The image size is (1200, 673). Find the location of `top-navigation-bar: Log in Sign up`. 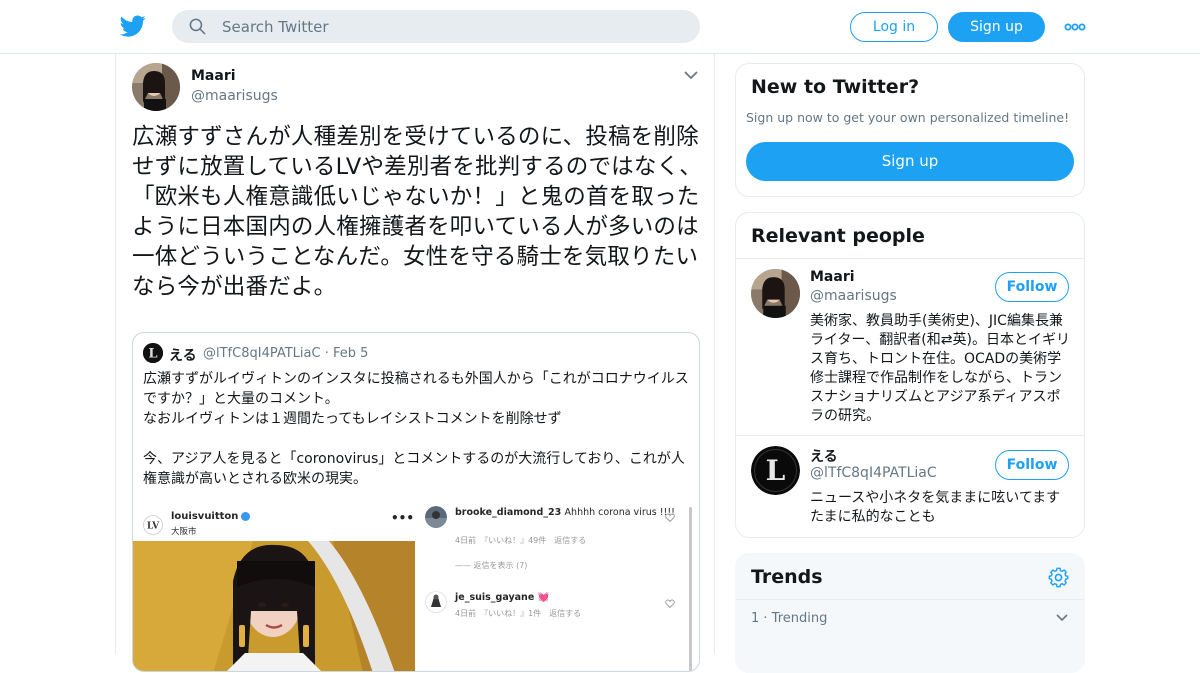

top-navigation-bar: Log in Sign up is located at coordinates (600, 27).